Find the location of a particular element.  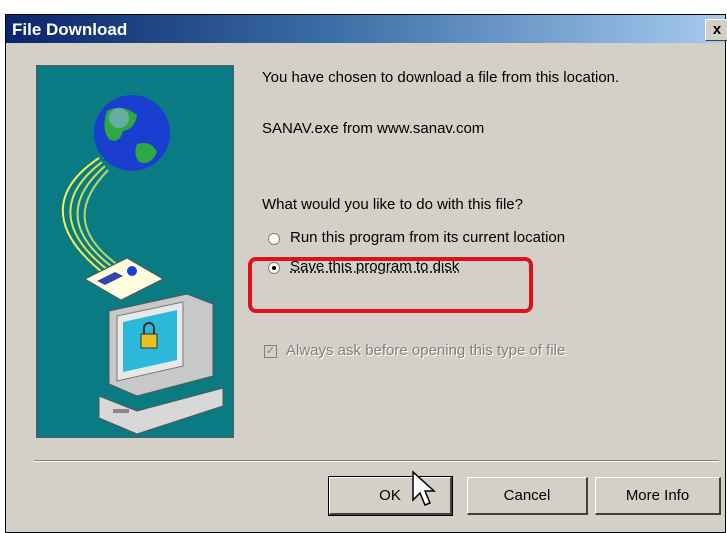

close-button: x is located at coordinates (716, 30).